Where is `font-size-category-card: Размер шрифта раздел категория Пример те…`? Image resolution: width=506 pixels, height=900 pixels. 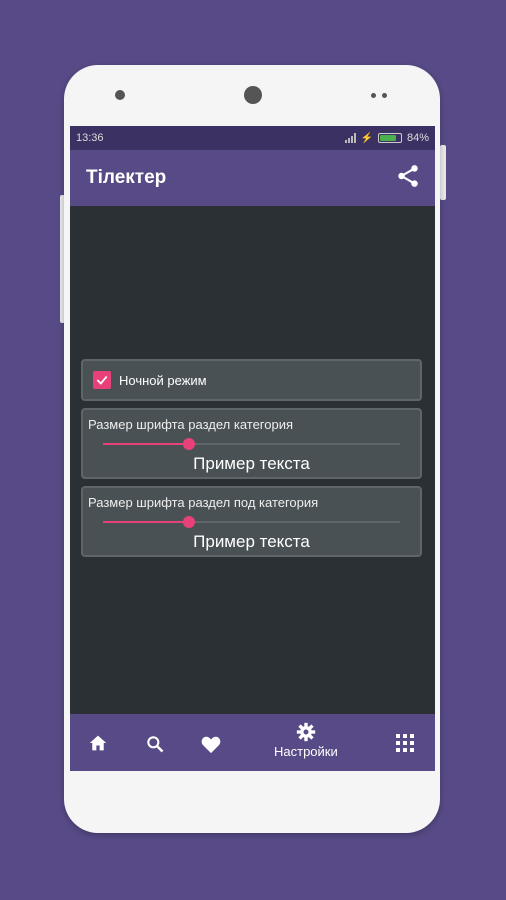
font-size-category-card: Размер шрифта раздел категория Пример те… is located at coordinates (251, 443).